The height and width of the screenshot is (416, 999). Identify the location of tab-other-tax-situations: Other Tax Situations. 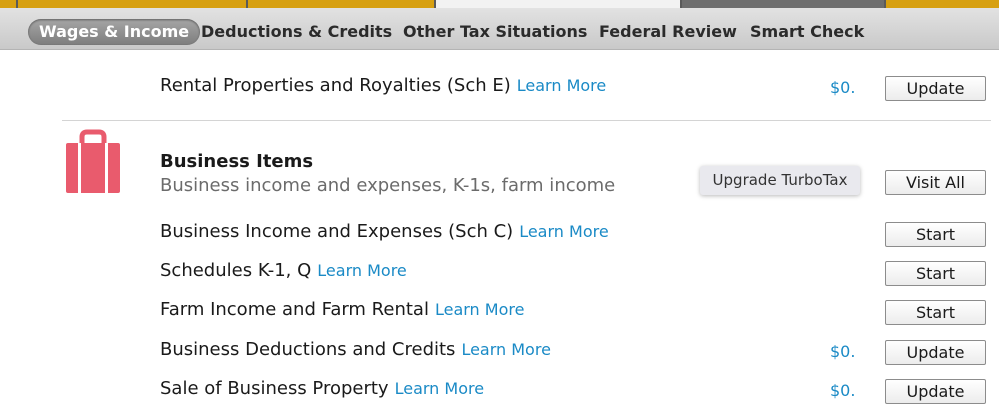
(495, 32).